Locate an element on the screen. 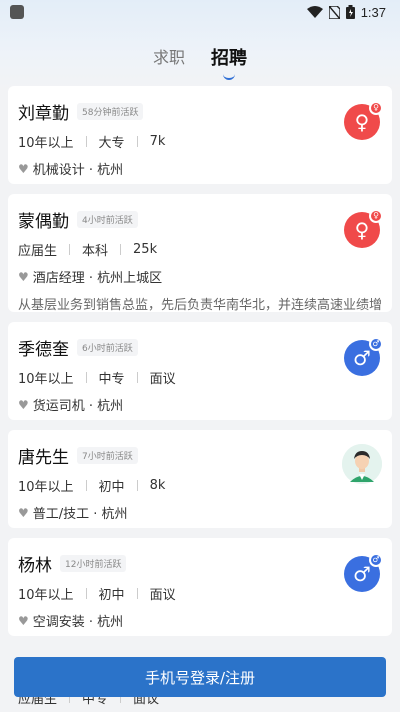 Image resolution: width=400 pixels, height=712 pixels. salary: 7k is located at coordinates (157, 141).